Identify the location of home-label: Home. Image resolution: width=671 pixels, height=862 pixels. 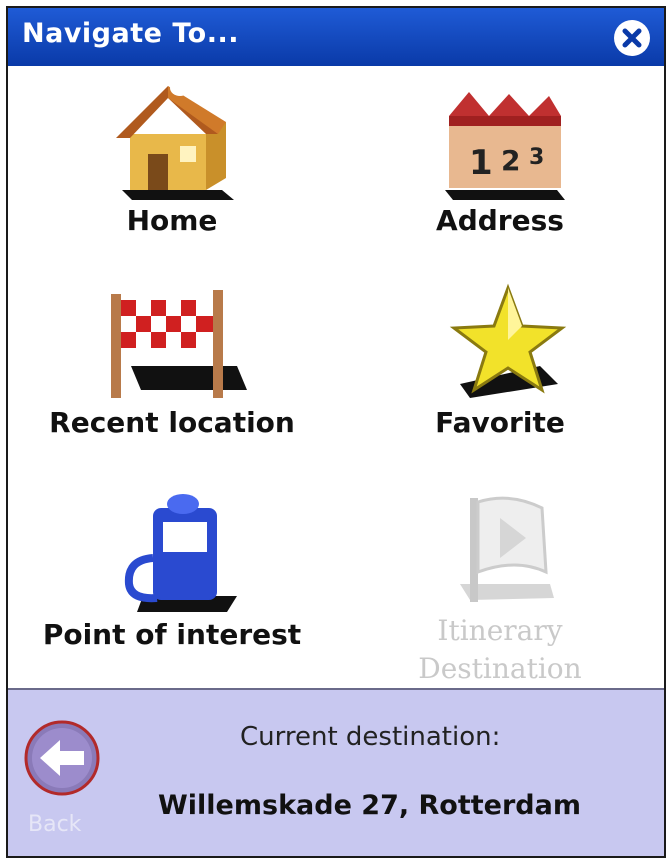
(172, 220).